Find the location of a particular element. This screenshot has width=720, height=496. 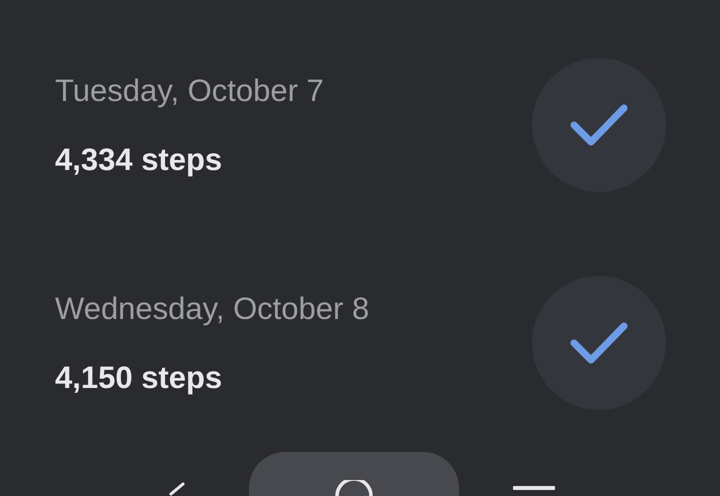

day-date: Tuesday, October 7 is located at coordinates (189, 91).